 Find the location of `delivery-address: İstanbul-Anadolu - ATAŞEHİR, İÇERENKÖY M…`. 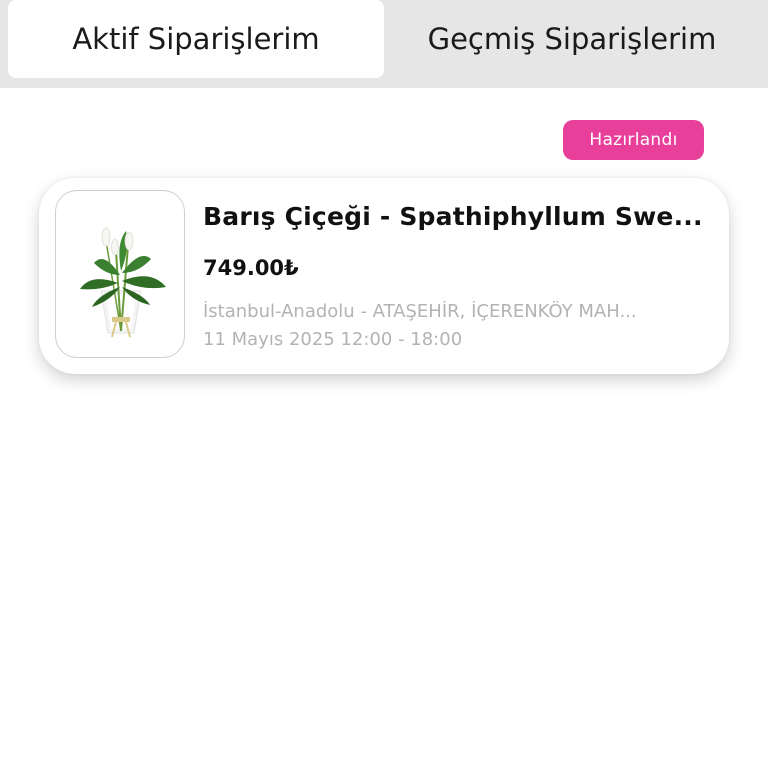

delivery-address: İstanbul-Anadolu - ATAŞEHİR, İÇERENKÖY M… is located at coordinates (420, 311).